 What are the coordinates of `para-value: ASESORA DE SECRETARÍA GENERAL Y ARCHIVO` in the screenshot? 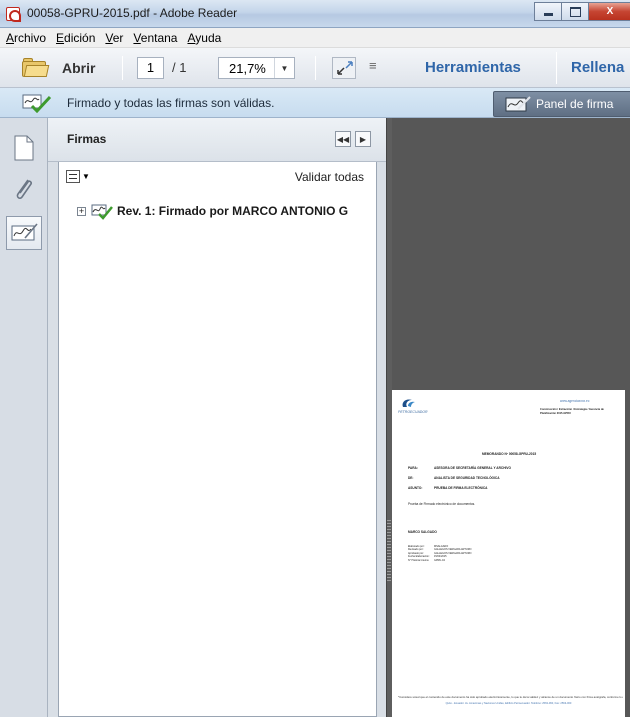 It's located at (472, 468).